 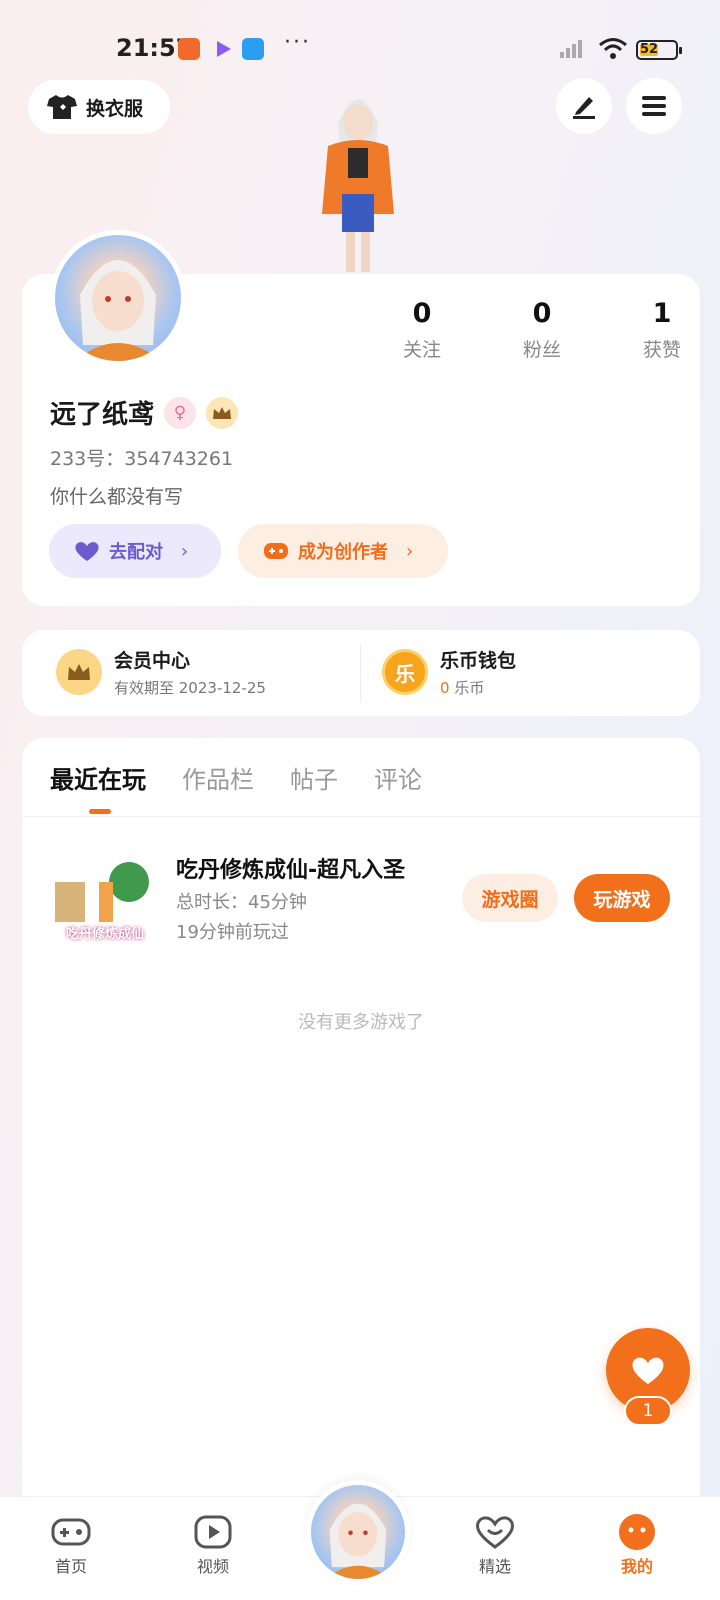 I want to click on thumbnail-title: 吃丹修炼成仙, so click(x=104, y=934).